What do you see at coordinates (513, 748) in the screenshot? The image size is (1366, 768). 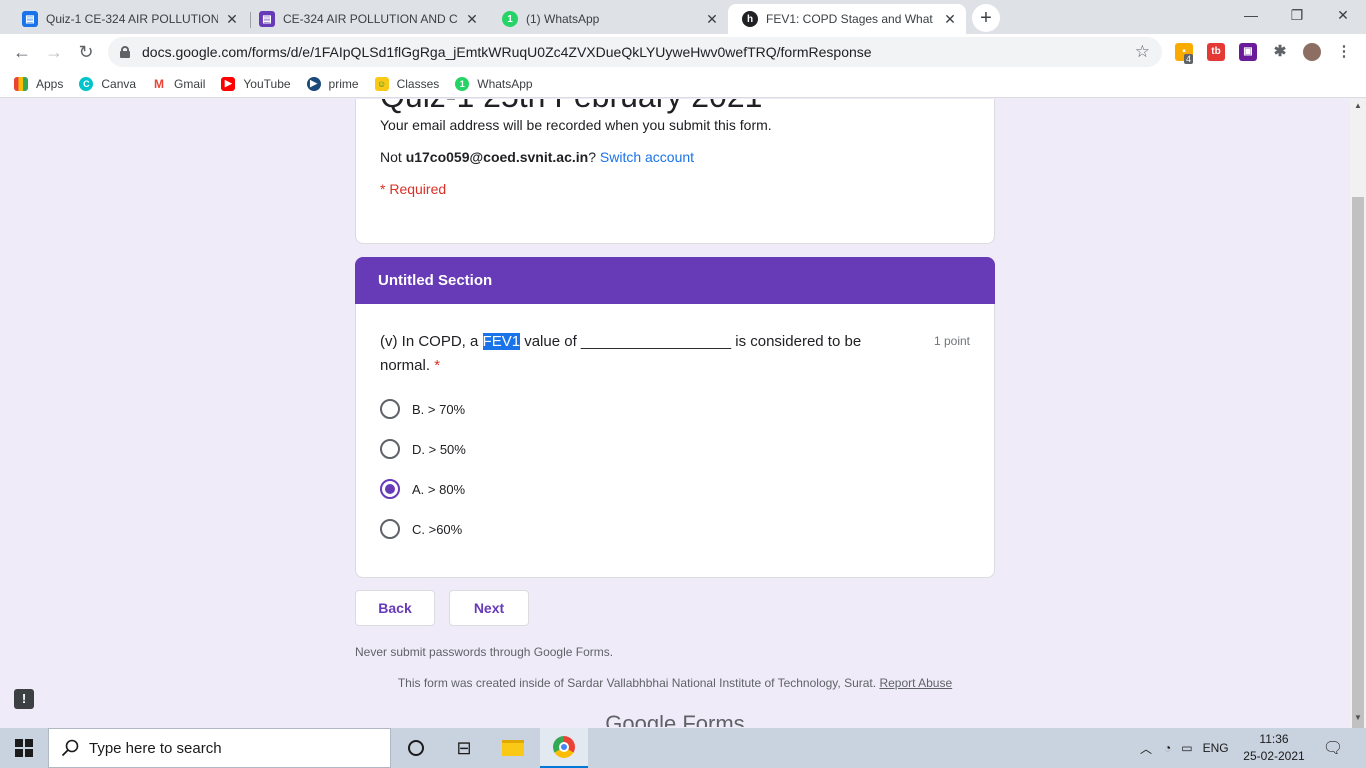 I see `file-explorer-icon` at bounding box center [513, 748].